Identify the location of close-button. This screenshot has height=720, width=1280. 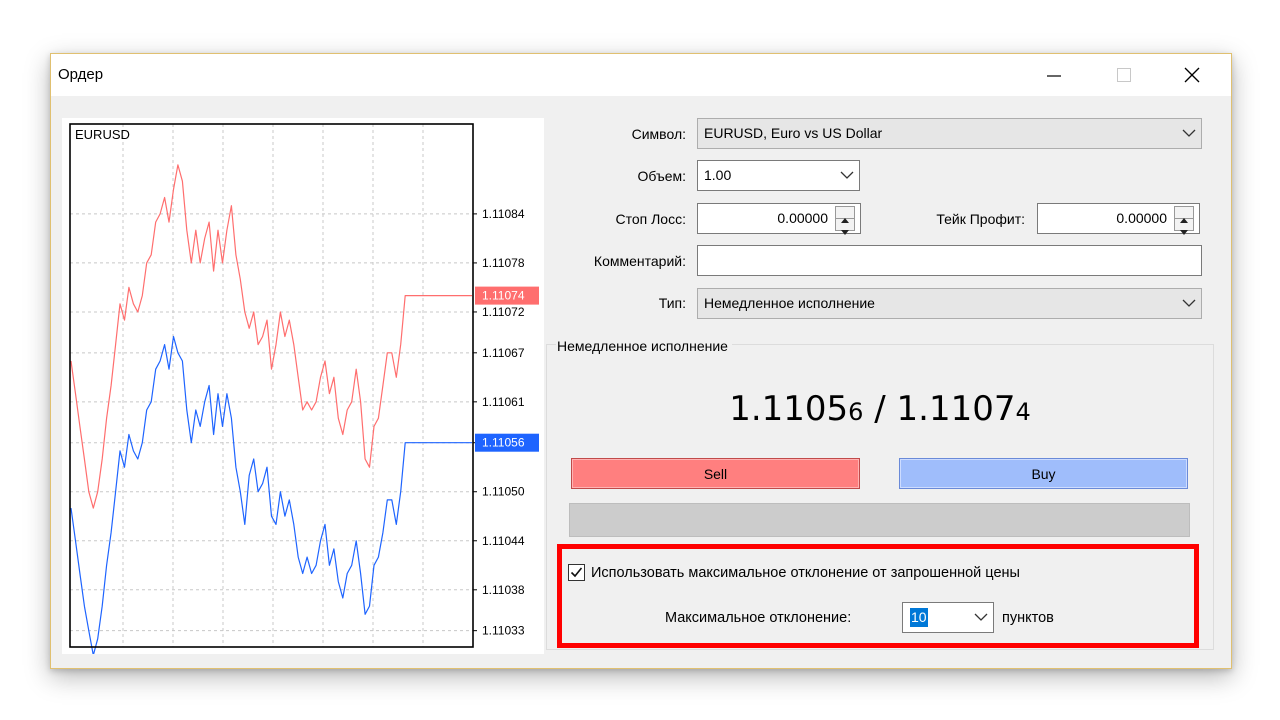
(1192, 75).